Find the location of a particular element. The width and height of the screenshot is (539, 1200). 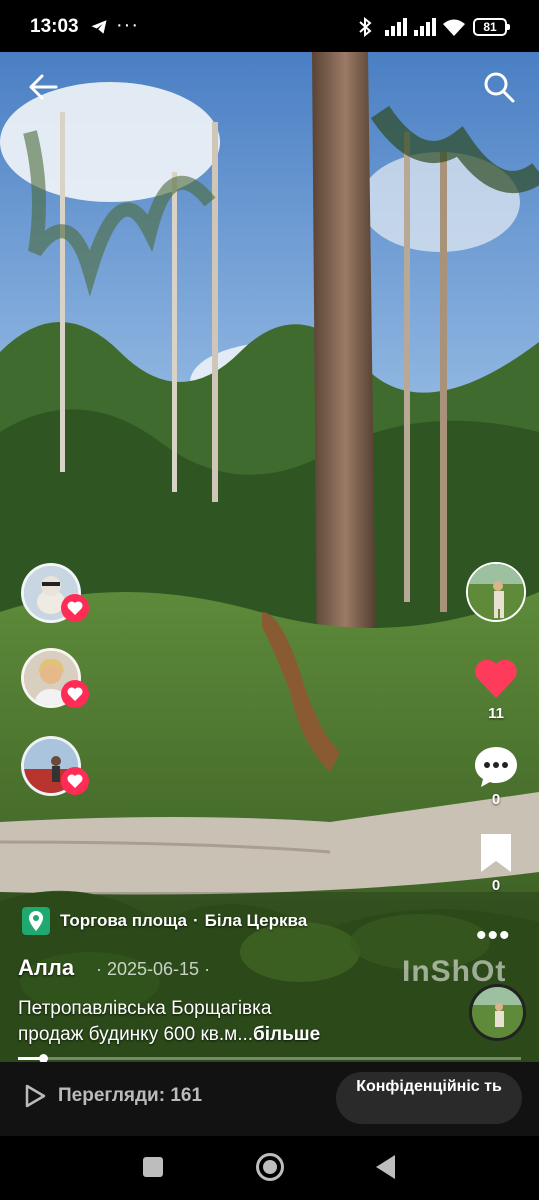

music-avatar-image is located at coordinates (497, 1012).